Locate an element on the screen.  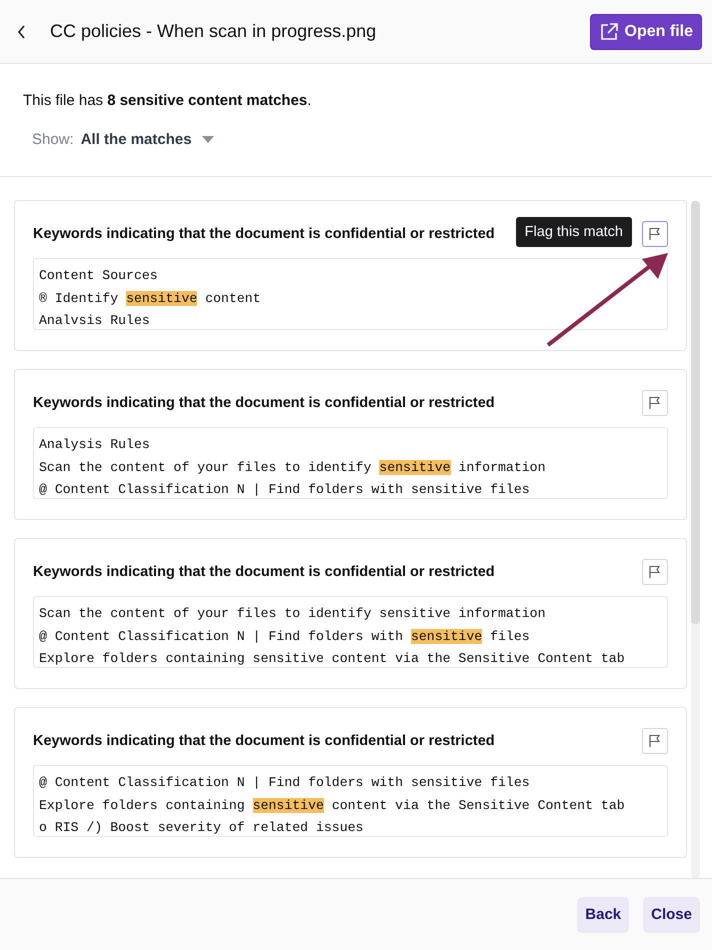
excerpt-text: o RIS /) Boost severity of related issues is located at coordinates (201, 827).